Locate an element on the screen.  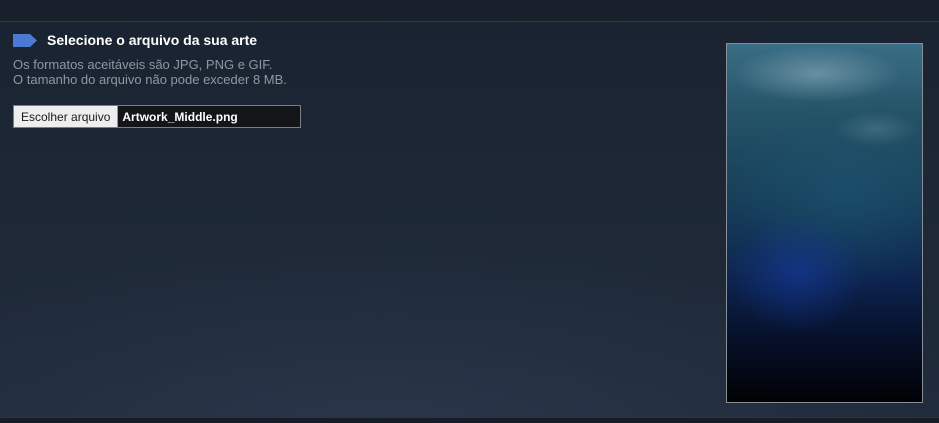
bottom-divider is located at coordinates (469, 420).